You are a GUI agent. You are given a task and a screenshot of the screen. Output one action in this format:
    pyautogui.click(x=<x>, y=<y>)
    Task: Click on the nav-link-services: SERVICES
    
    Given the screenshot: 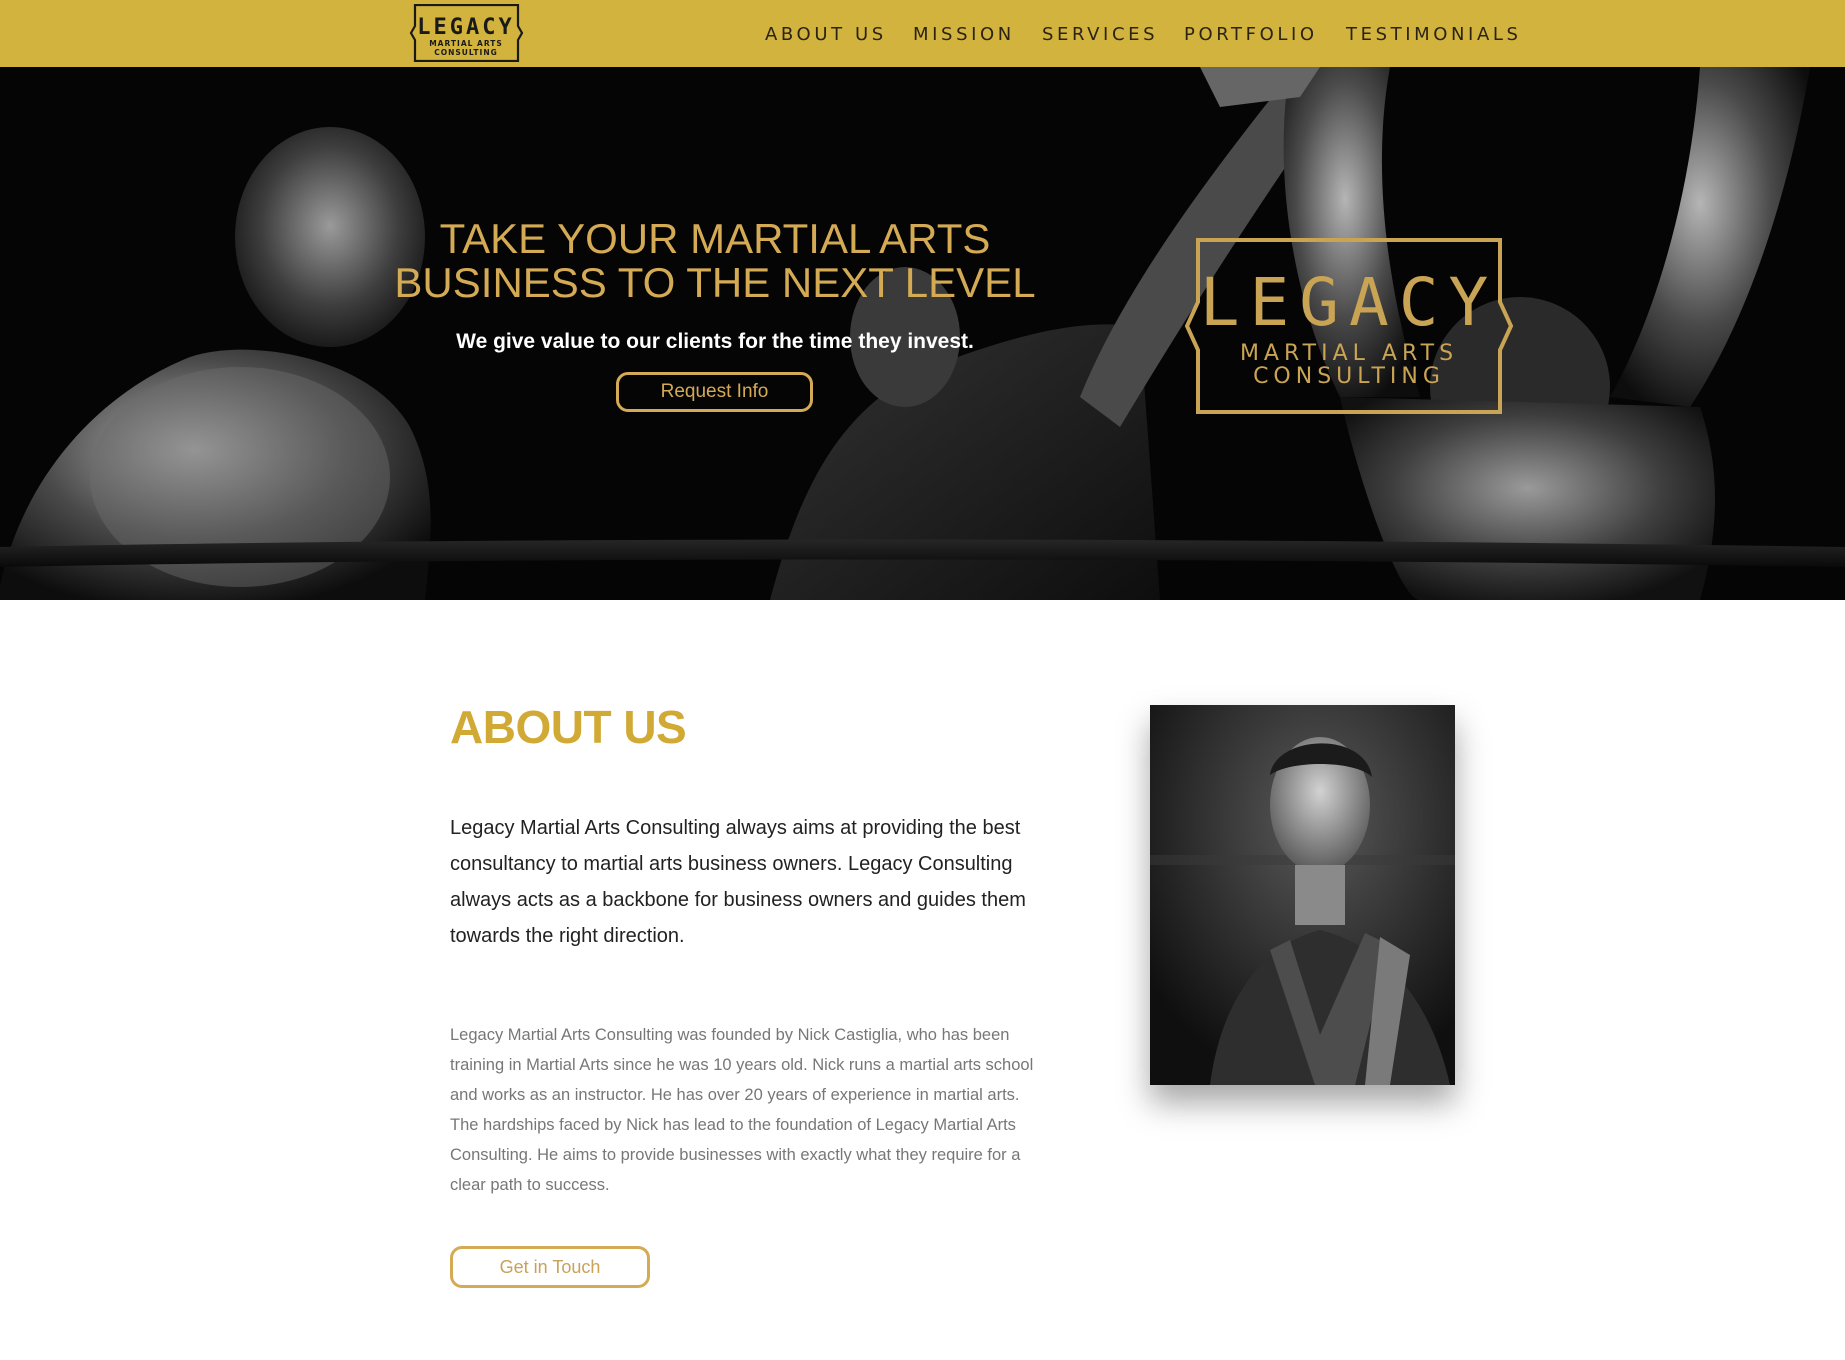 What is the action you would take?
    pyautogui.click(x=1100, y=34)
    